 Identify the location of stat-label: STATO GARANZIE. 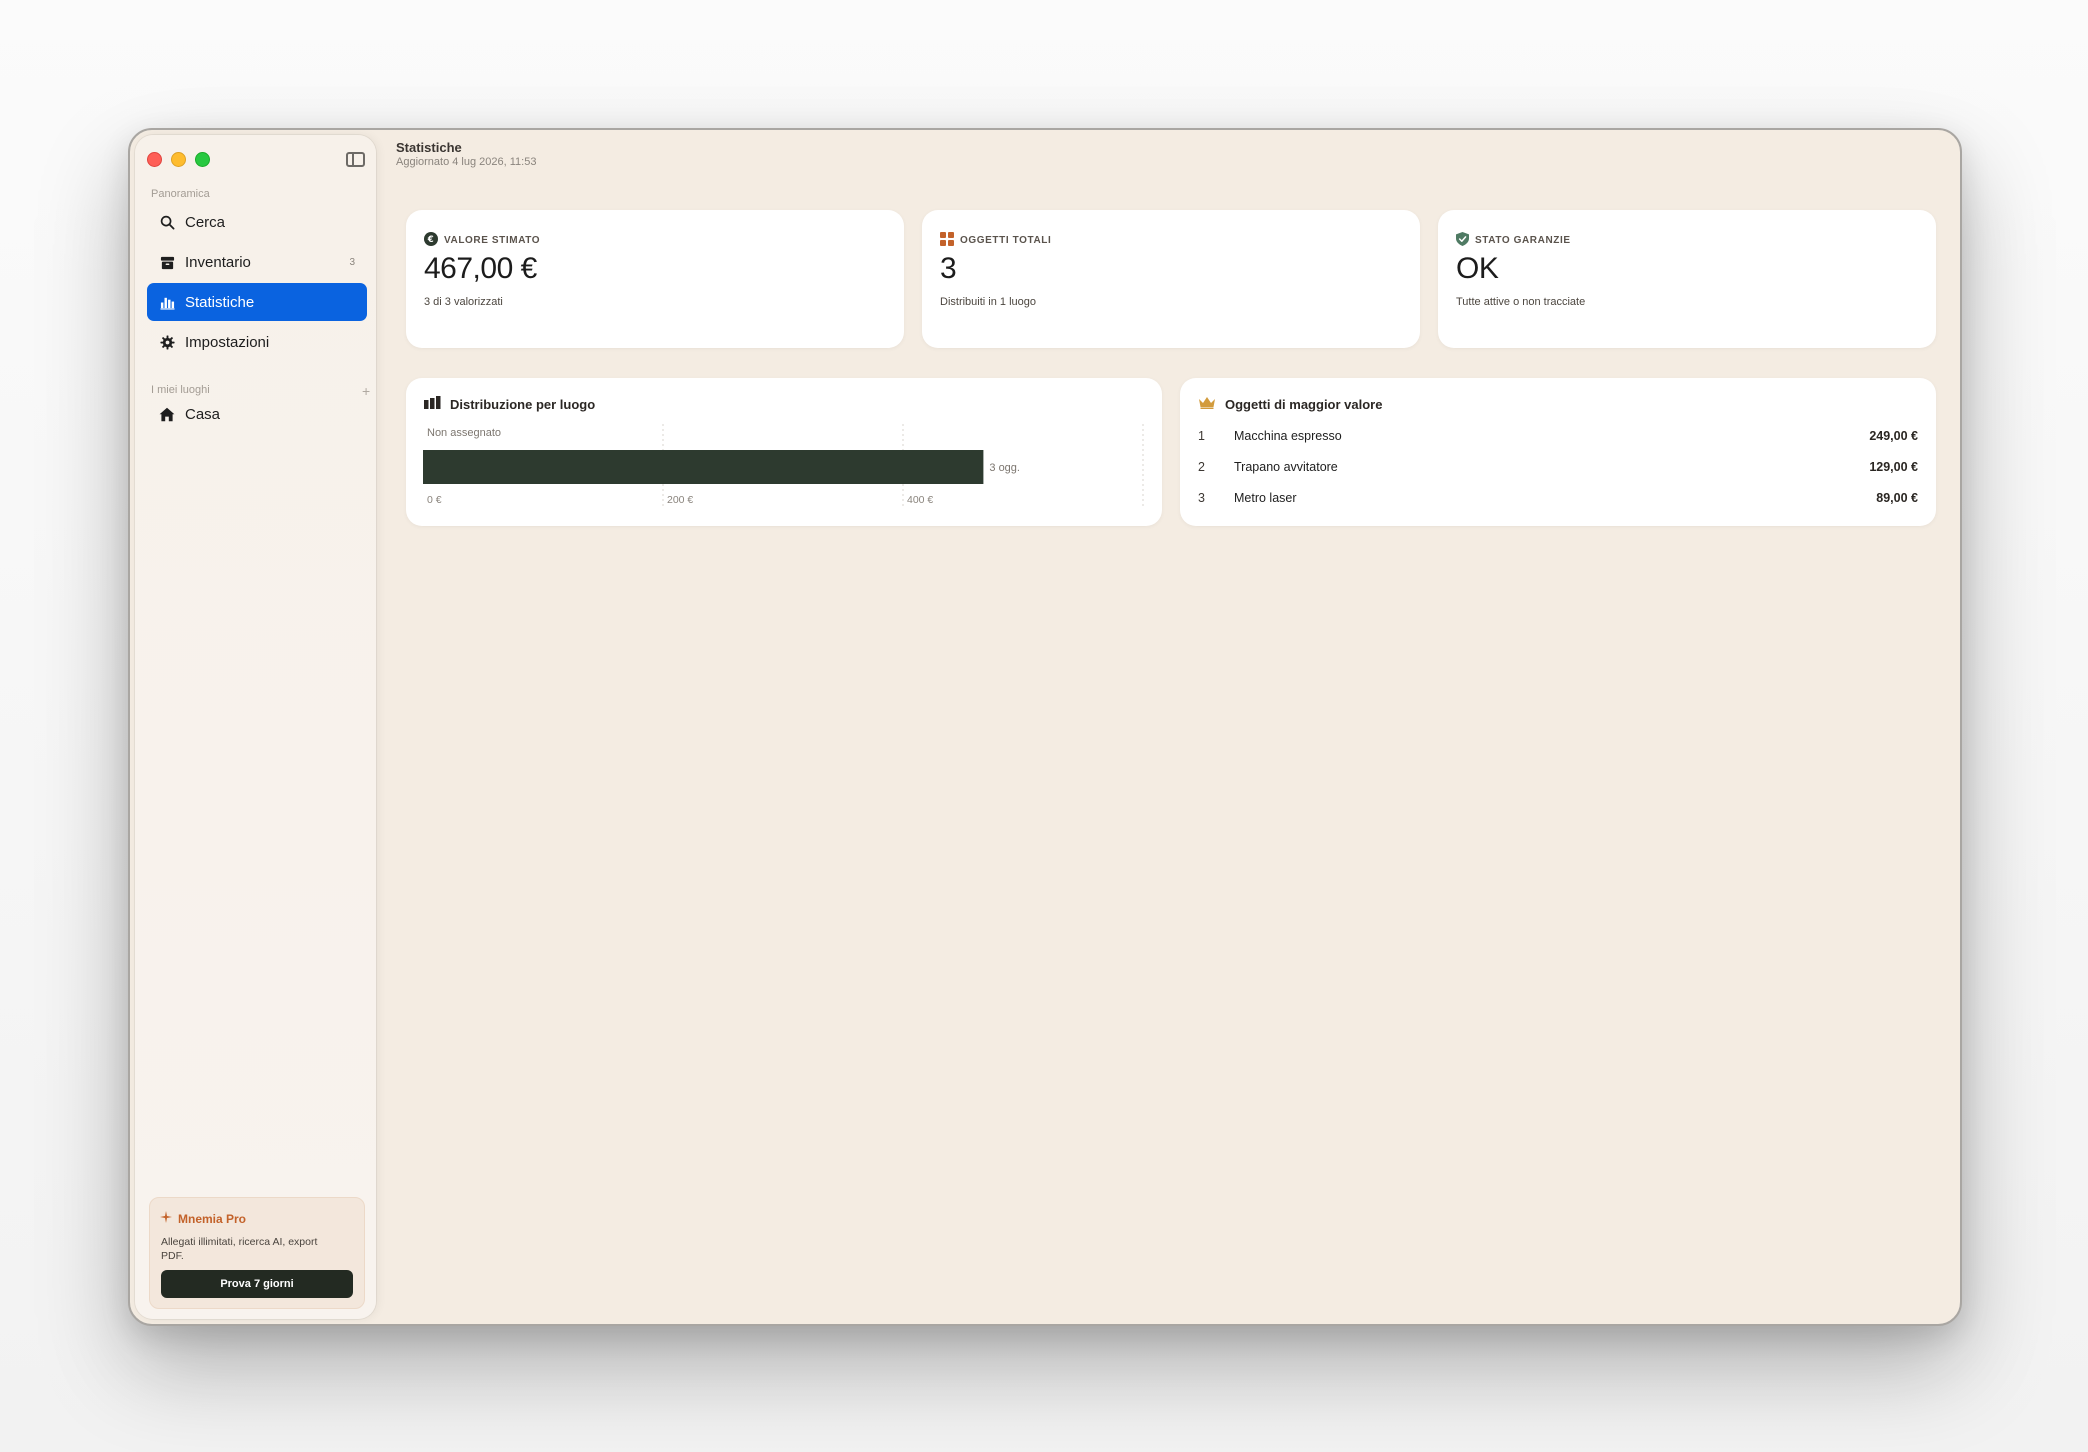
(1513, 240).